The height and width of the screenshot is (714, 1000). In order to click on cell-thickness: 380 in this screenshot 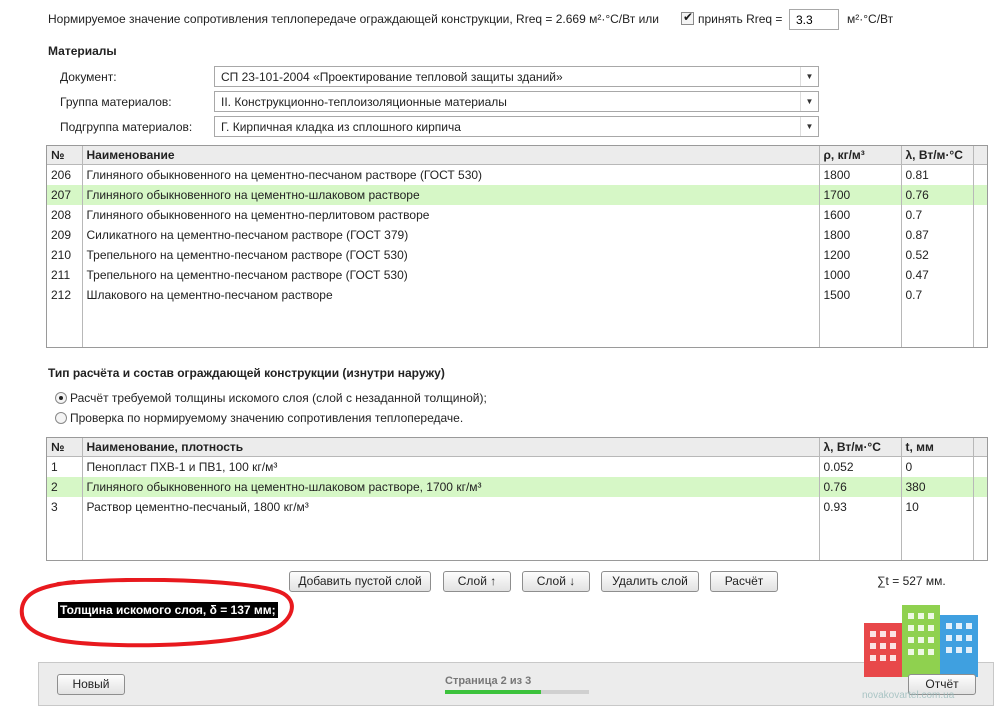, I will do `click(937, 486)`.